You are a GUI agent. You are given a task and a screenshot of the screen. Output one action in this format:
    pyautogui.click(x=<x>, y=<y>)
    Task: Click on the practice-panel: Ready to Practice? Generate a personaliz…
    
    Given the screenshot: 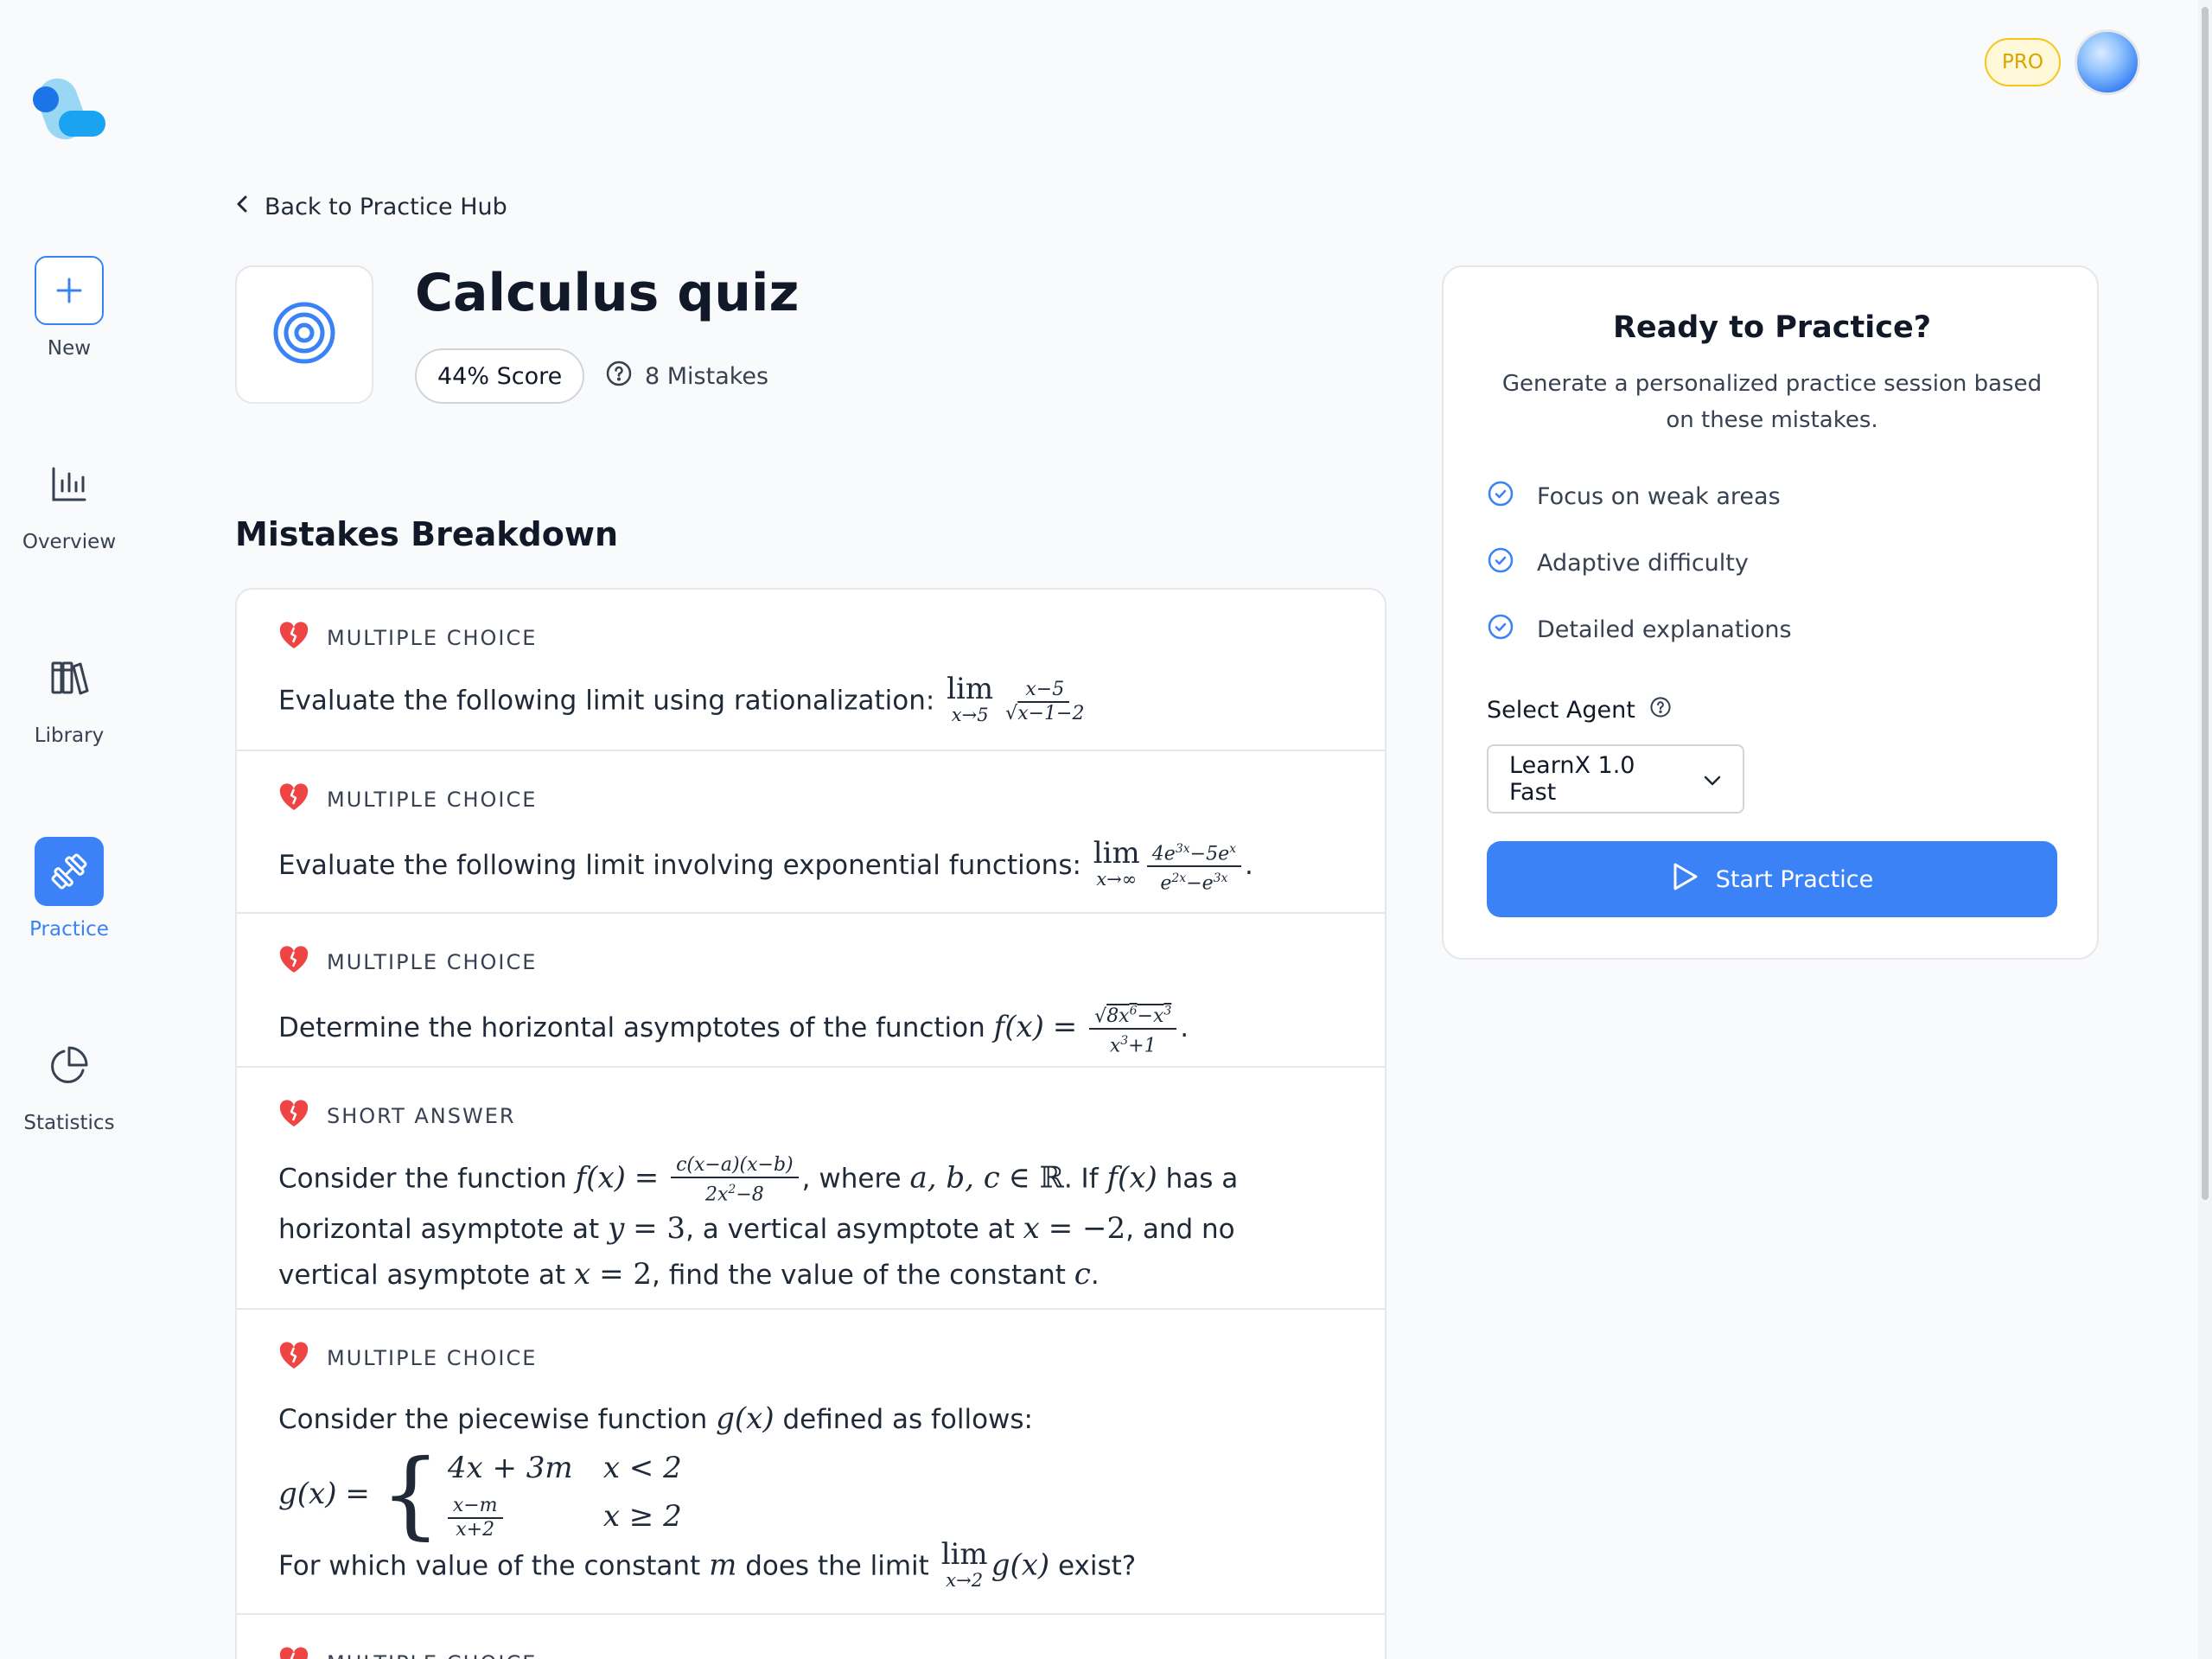 What is the action you would take?
    pyautogui.click(x=1770, y=612)
    